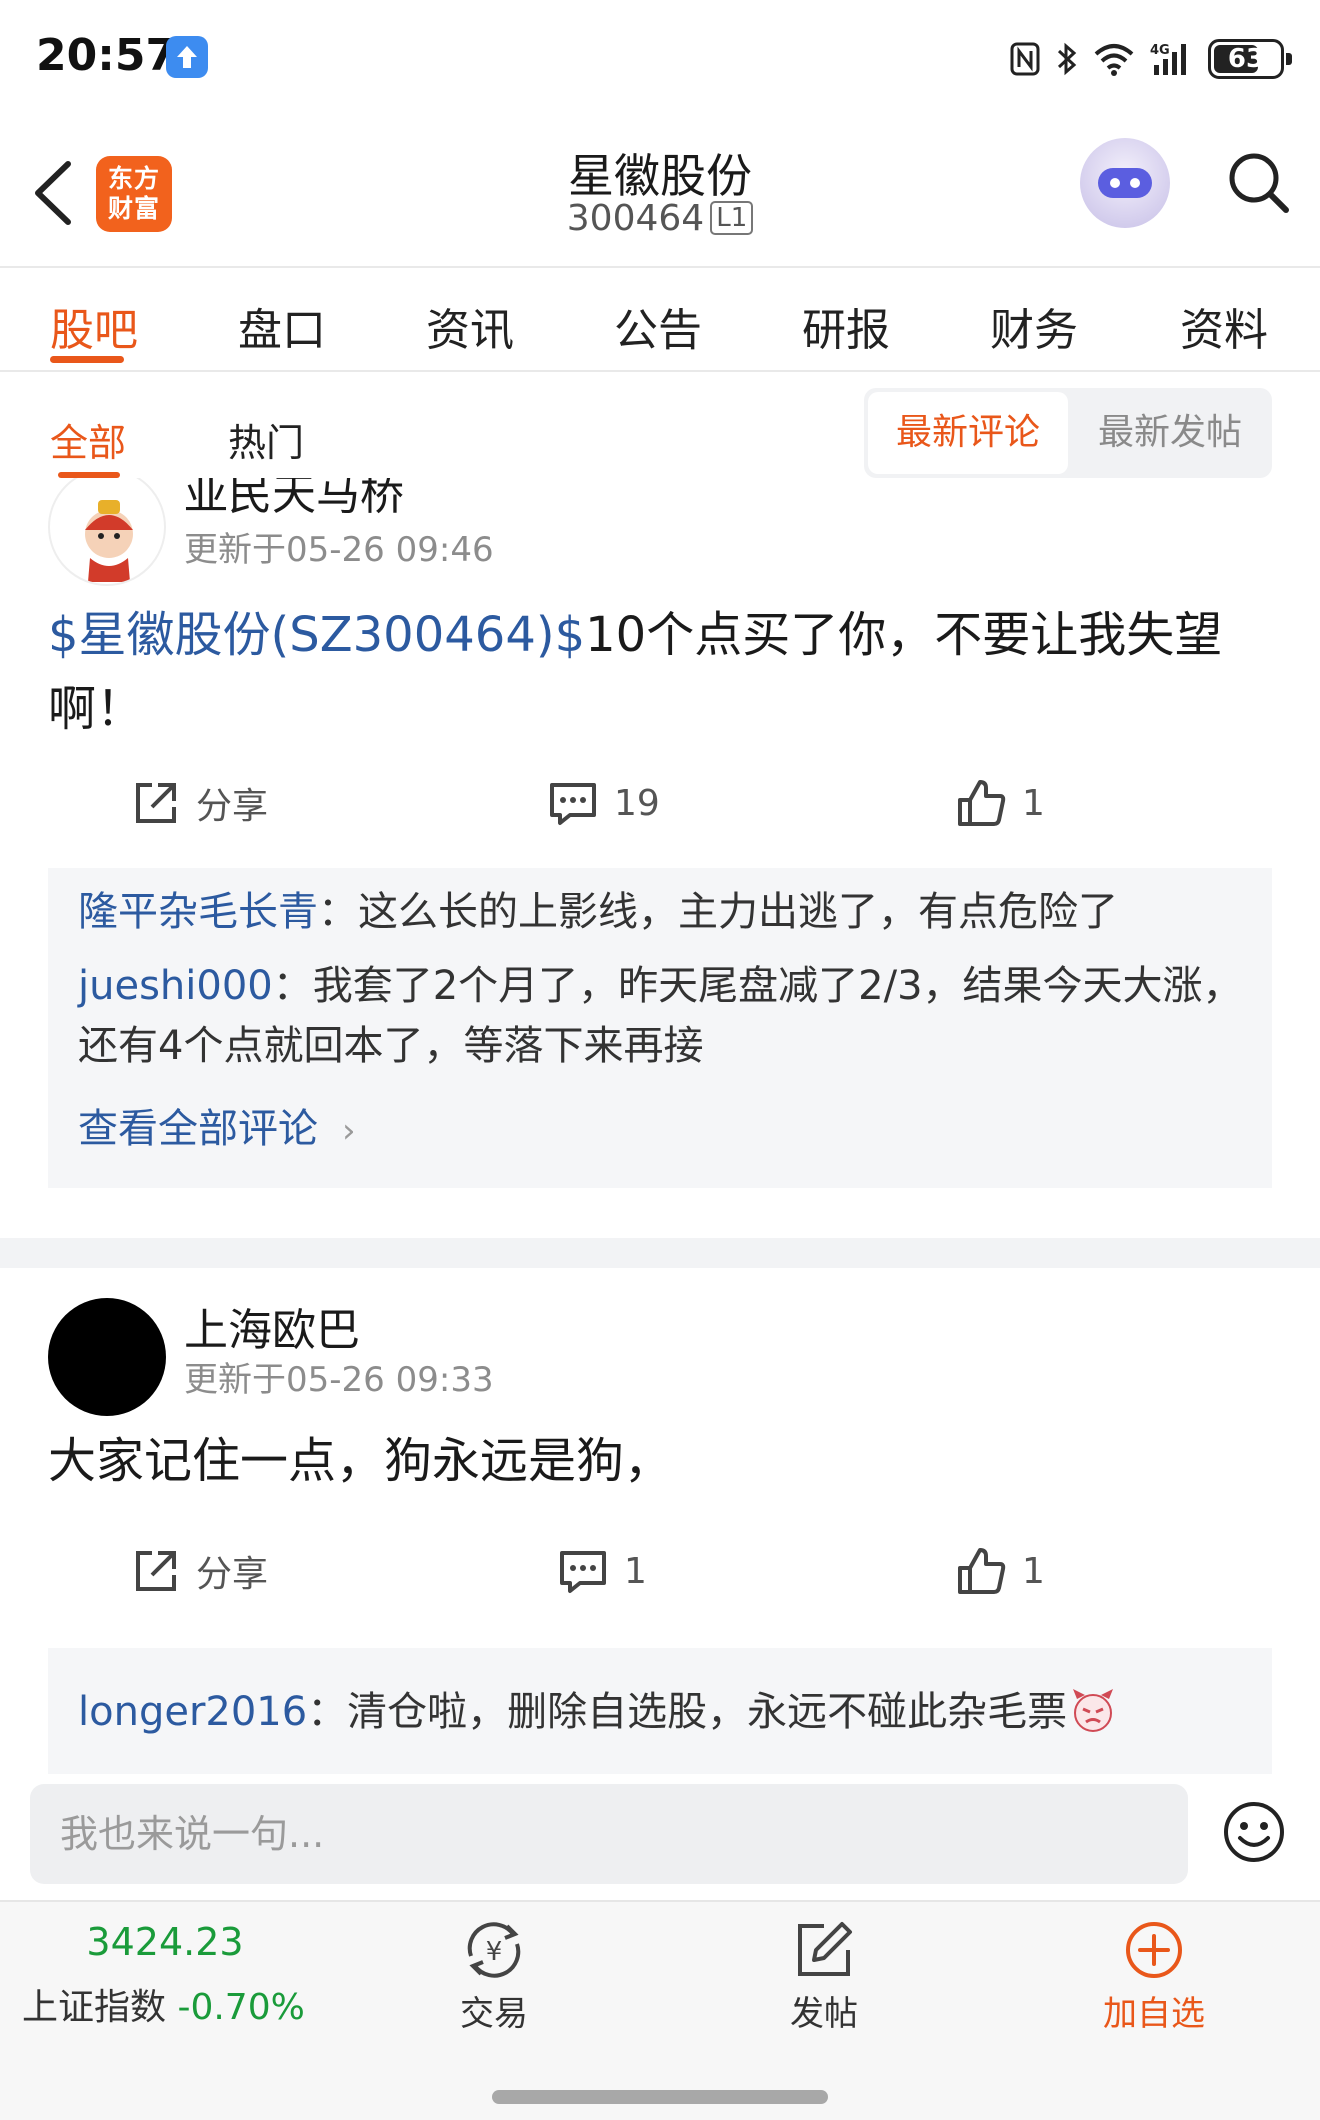 This screenshot has width=1320, height=2120. I want to click on filter-bar: 全部 热门 最新评论 最新发帖, so click(660, 426).